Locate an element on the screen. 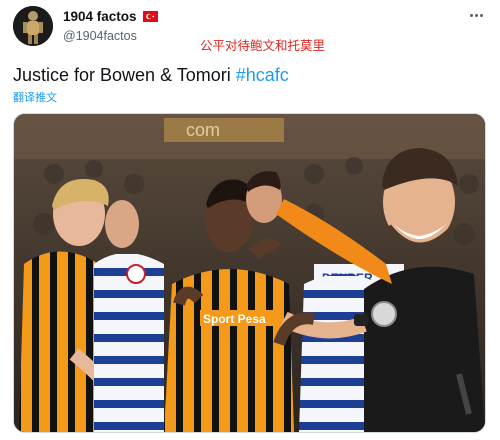 The image size is (500, 440). stand-signage: com is located at coordinates (203, 130).